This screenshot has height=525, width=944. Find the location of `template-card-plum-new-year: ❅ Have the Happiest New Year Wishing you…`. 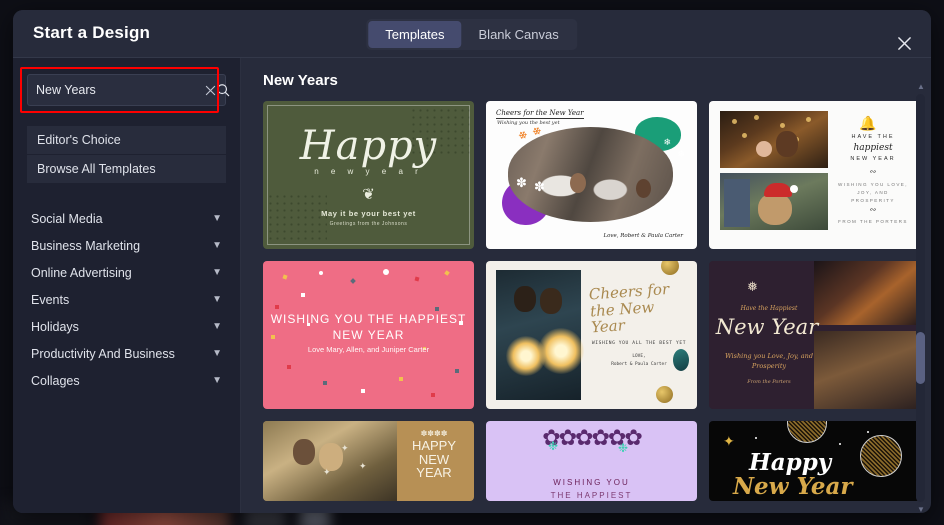

template-card-plum-new-year: ❅ Have the Happiest New Year Wishing you… is located at coordinates (814, 335).